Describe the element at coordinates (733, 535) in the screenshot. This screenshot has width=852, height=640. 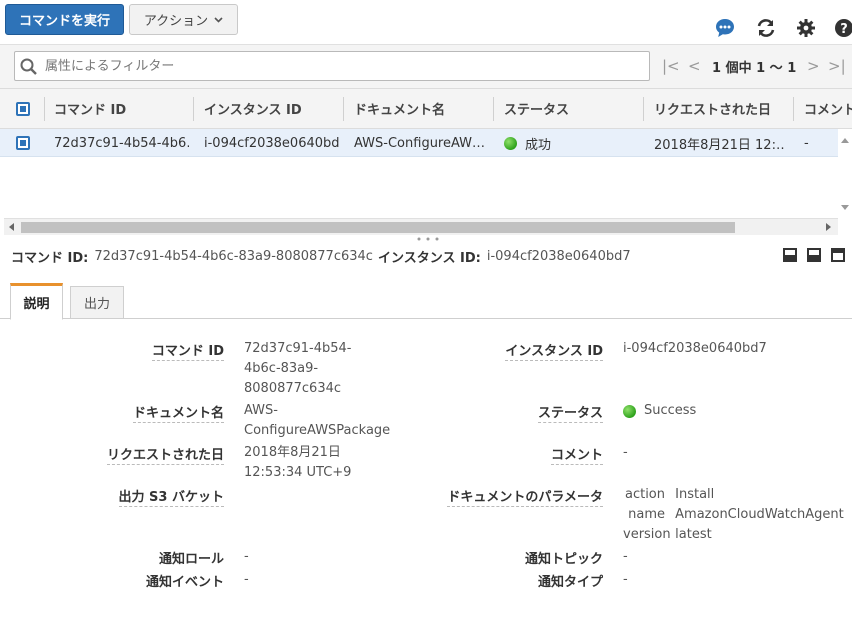
I see `param-row: version latest` at that location.